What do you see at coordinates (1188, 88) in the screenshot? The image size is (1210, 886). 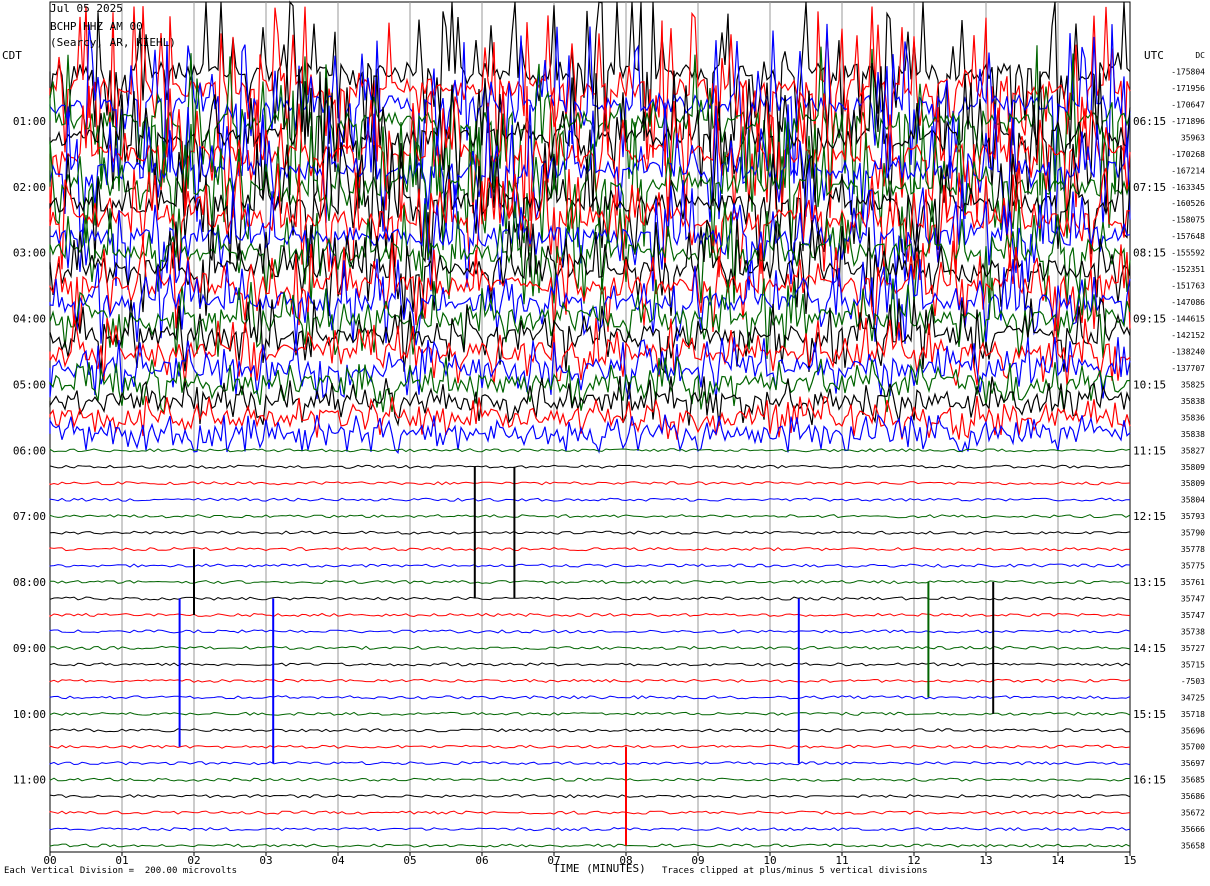 I see `row-value-label: -171956` at bounding box center [1188, 88].